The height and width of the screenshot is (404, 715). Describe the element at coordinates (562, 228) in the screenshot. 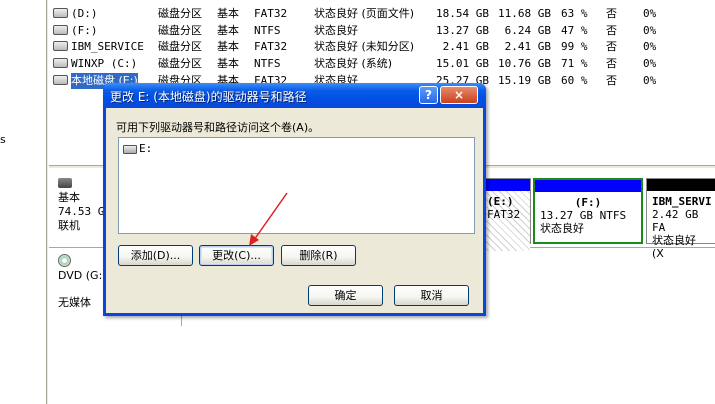

I see `partition-status: 状态良好` at that location.